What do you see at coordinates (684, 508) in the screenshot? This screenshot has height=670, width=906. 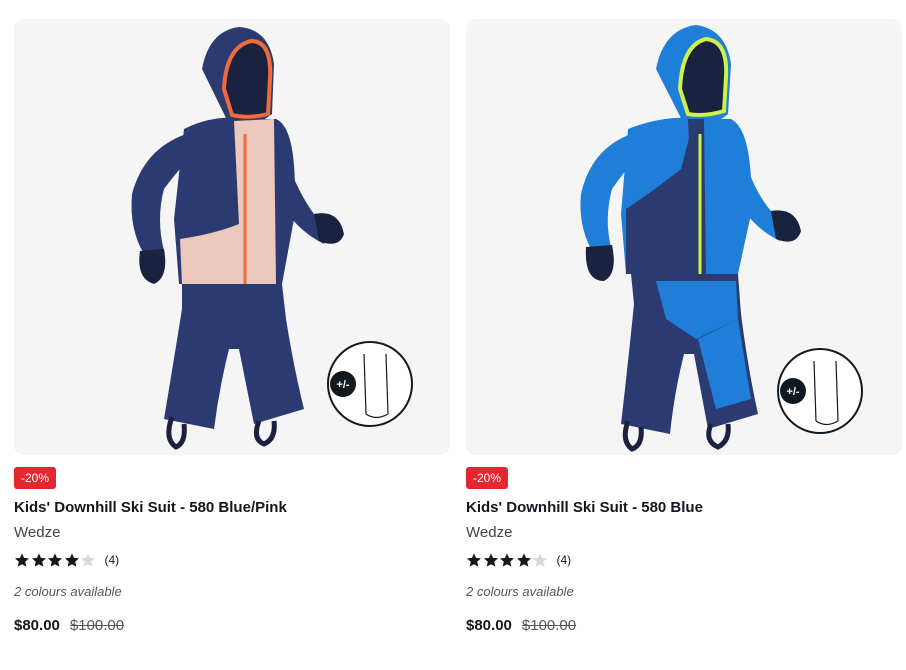 I see `product-title: Kids' Downhill Ski Suit - 580 Blue` at bounding box center [684, 508].